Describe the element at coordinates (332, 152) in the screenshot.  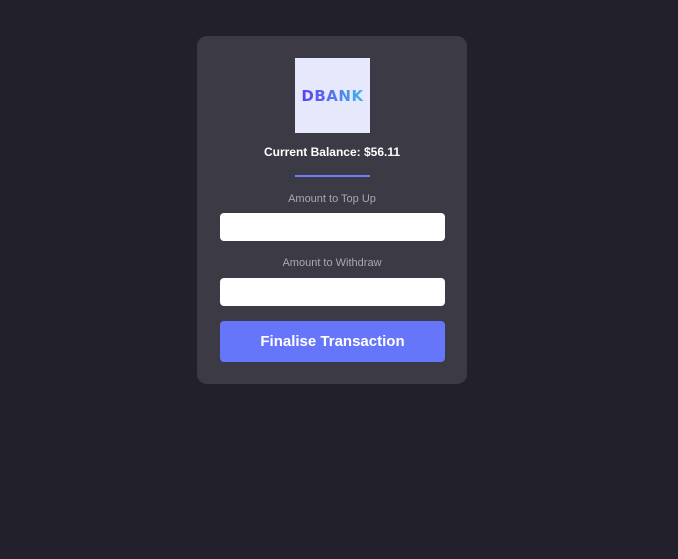
I see `current-balance: Current Balance: $56.11` at that location.